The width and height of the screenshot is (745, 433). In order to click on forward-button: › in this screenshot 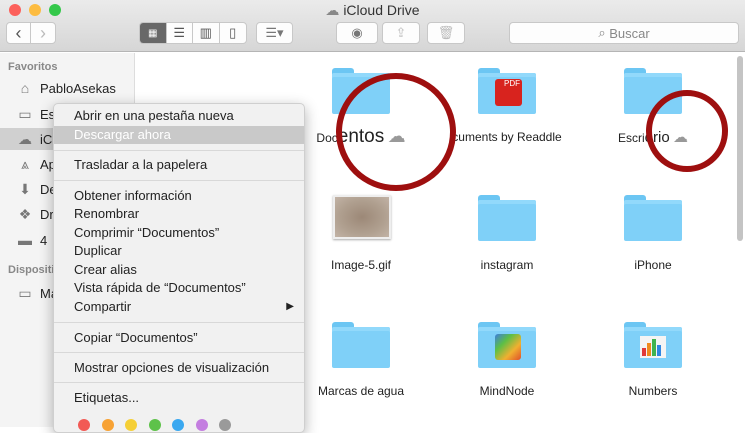, I will do `click(43, 33)`.